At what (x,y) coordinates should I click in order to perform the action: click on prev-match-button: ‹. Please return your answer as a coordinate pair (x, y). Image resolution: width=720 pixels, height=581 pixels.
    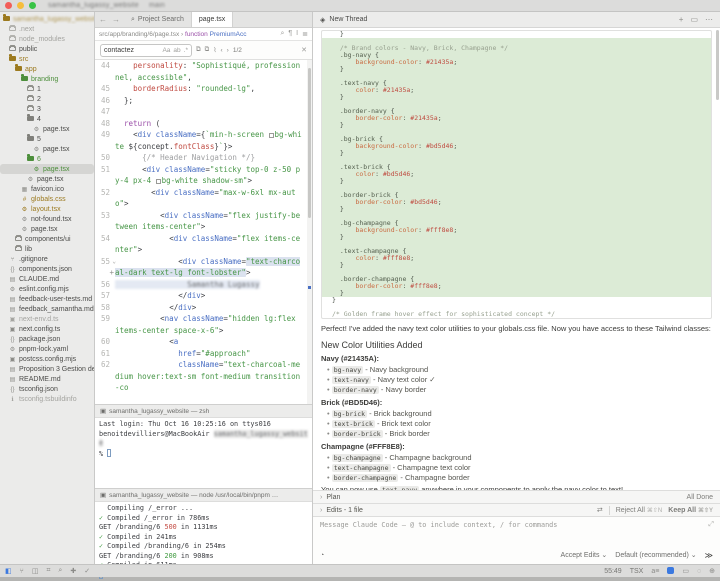
    Looking at the image, I should click on (222, 50).